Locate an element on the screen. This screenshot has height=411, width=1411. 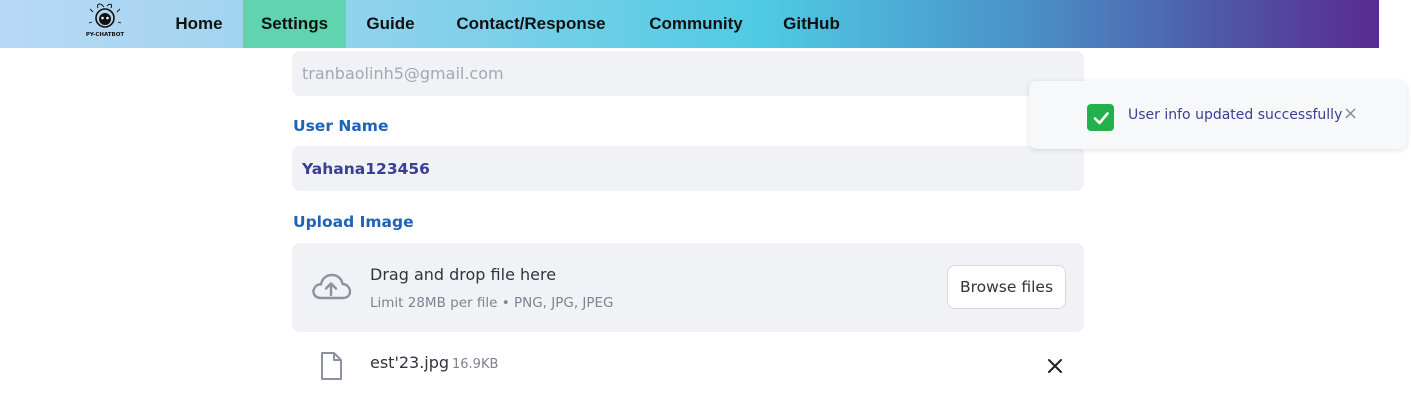
nav-guide: Guide is located at coordinates (390, 24).